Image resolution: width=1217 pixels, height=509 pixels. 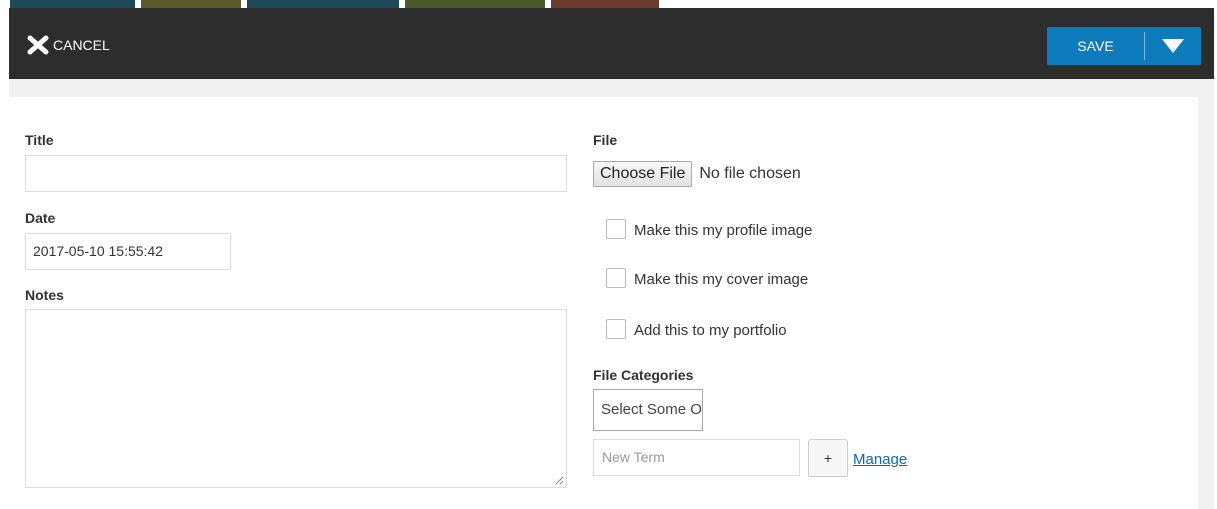 What do you see at coordinates (44, 295) in the screenshot?
I see `notes-label: Notes` at bounding box center [44, 295].